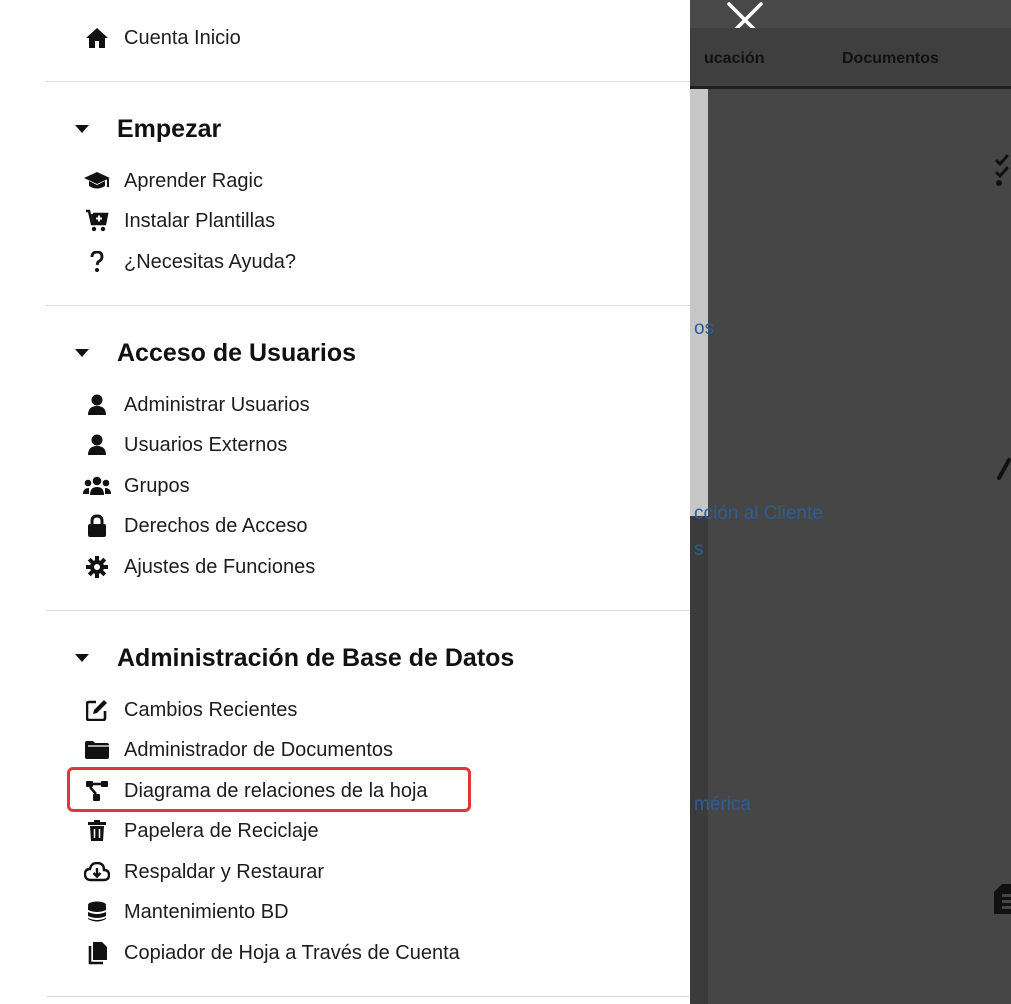 Image resolution: width=1011 pixels, height=1004 pixels. What do you see at coordinates (221, 830) in the screenshot?
I see `menu-item-label: Papelera de Reciclaje` at bounding box center [221, 830].